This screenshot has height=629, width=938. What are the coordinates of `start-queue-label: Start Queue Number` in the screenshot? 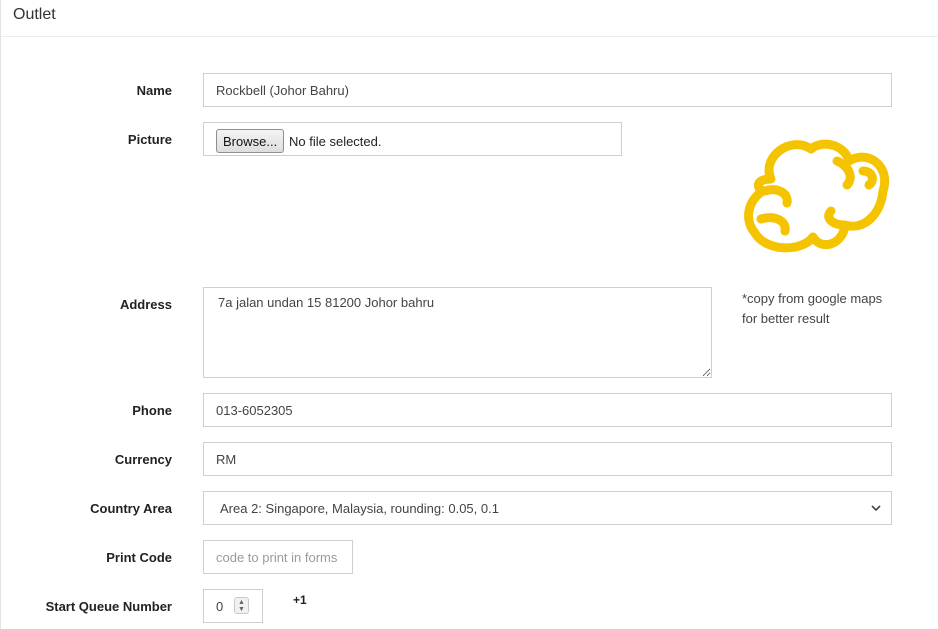 It's located at (108, 606).